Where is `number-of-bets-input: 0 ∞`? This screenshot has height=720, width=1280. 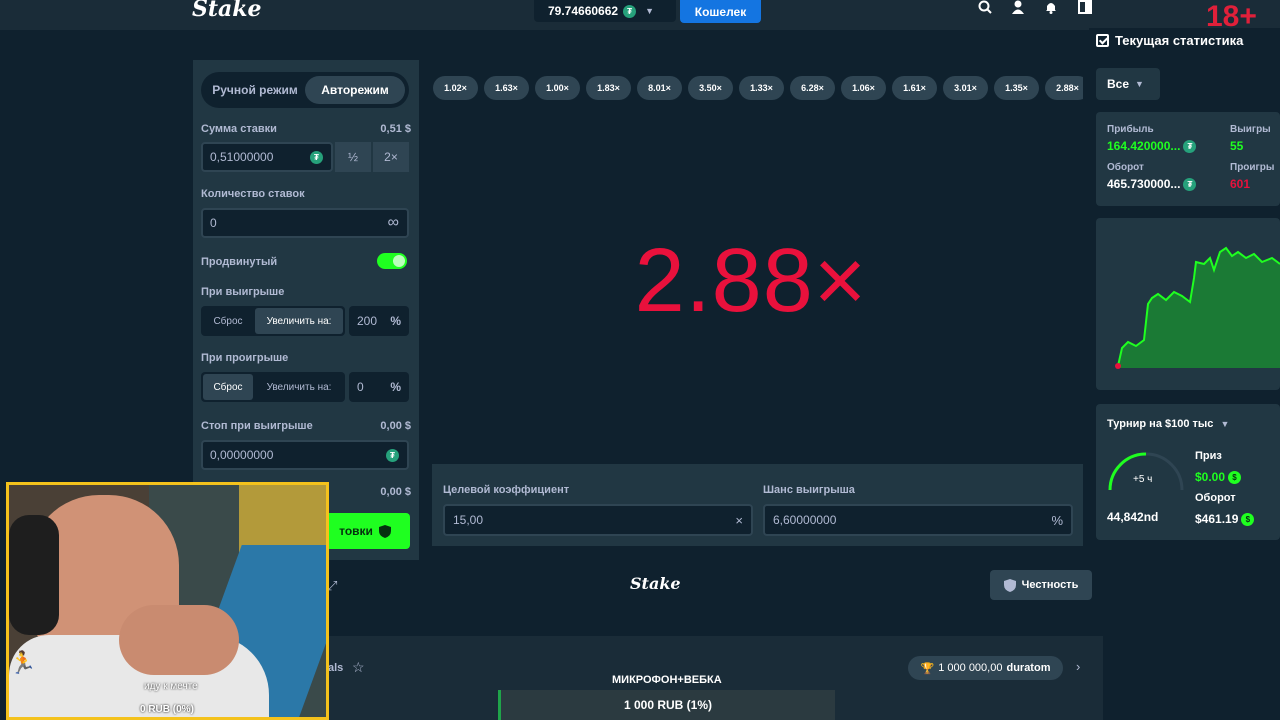 number-of-bets-input: 0 ∞ is located at coordinates (305, 223).